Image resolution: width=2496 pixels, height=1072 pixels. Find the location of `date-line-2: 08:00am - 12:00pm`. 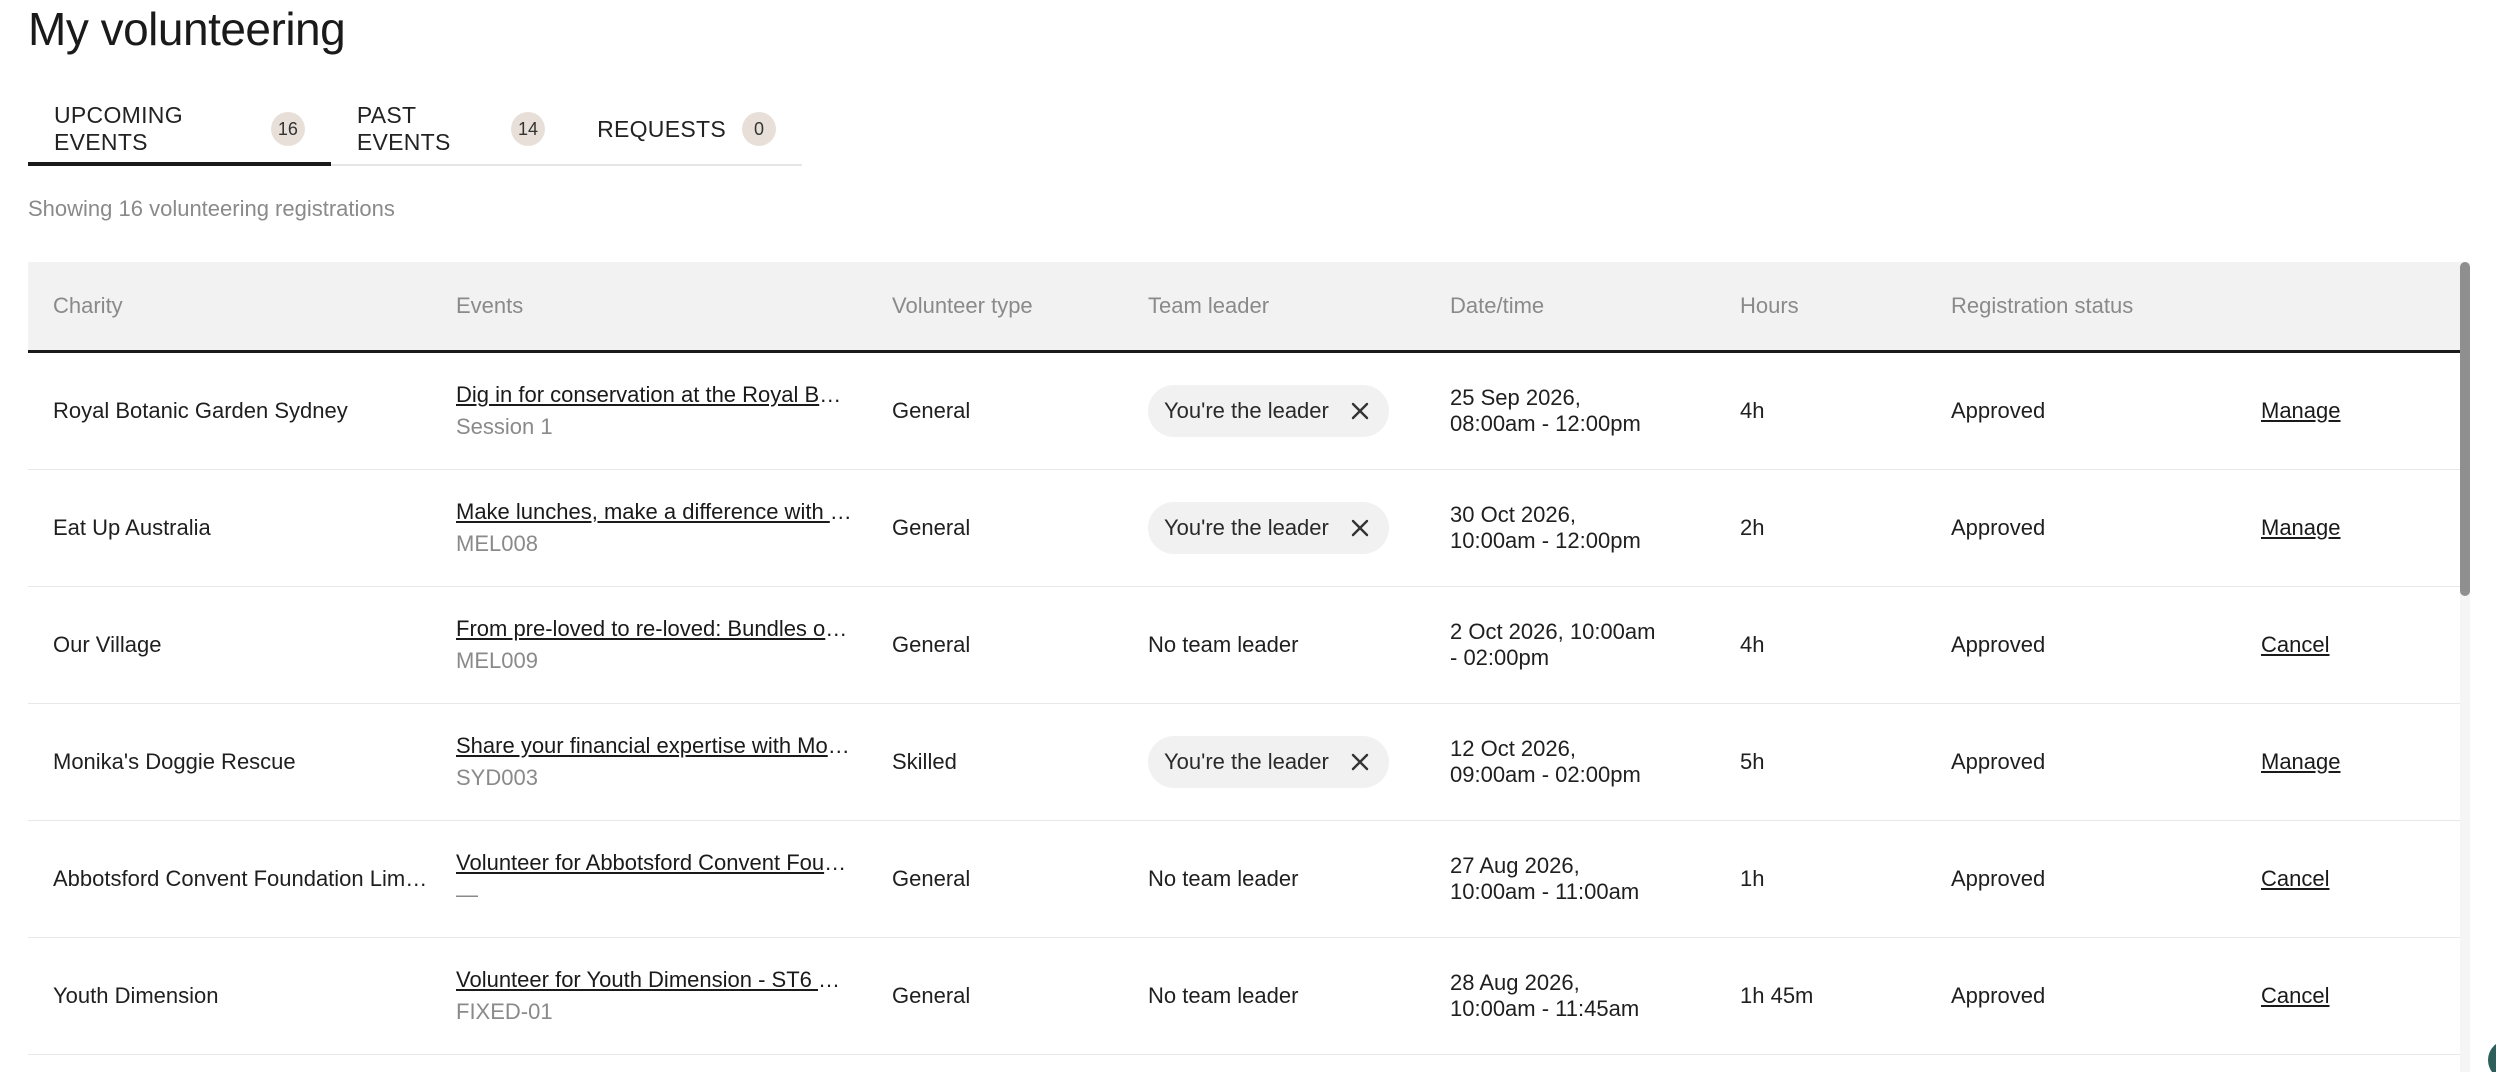

date-line-2: 08:00am - 12:00pm is located at coordinates (1545, 423).